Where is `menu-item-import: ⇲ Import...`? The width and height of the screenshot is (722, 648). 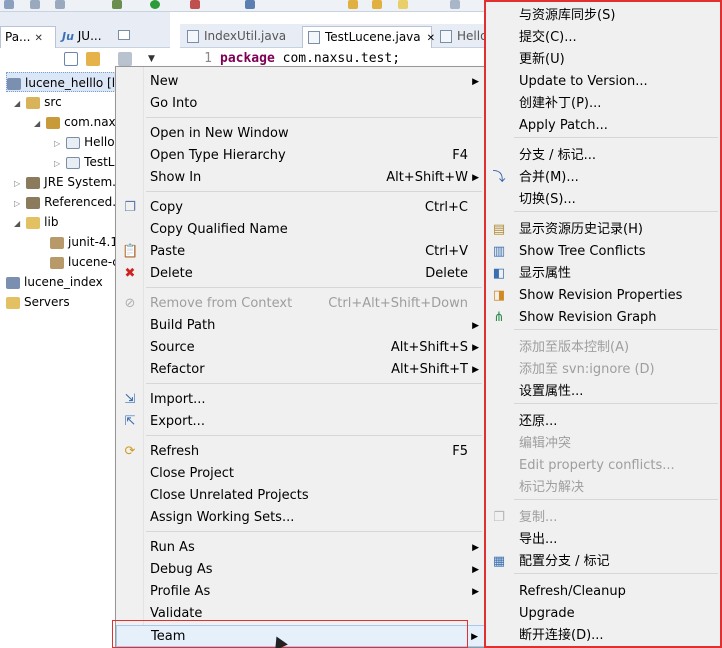 menu-item-import: ⇲ Import... is located at coordinates (300, 400).